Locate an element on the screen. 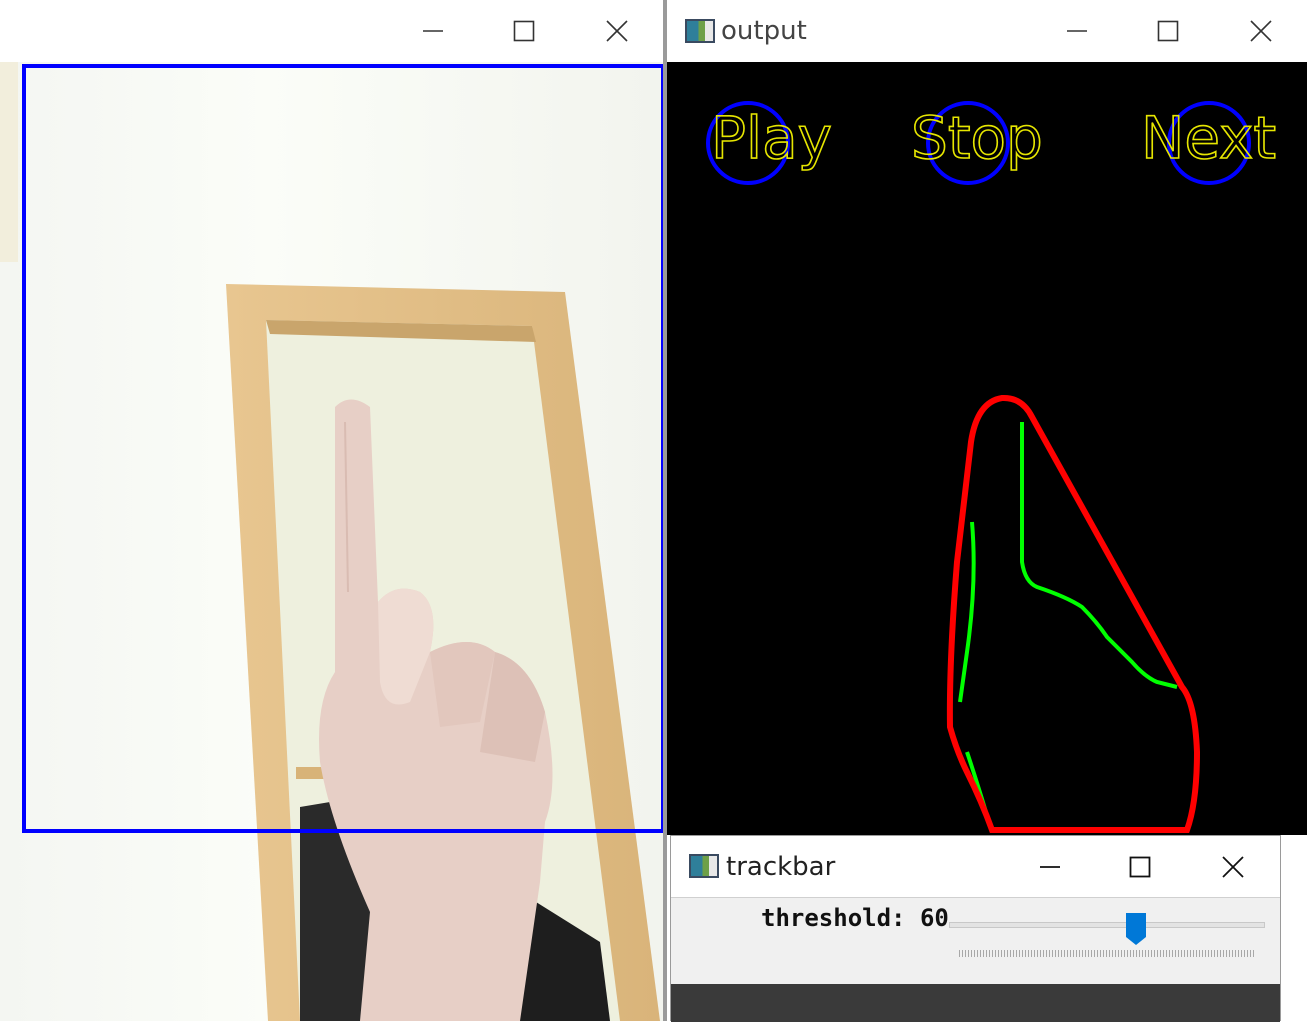  play-virtual-button: Play is located at coordinates (769, 143).